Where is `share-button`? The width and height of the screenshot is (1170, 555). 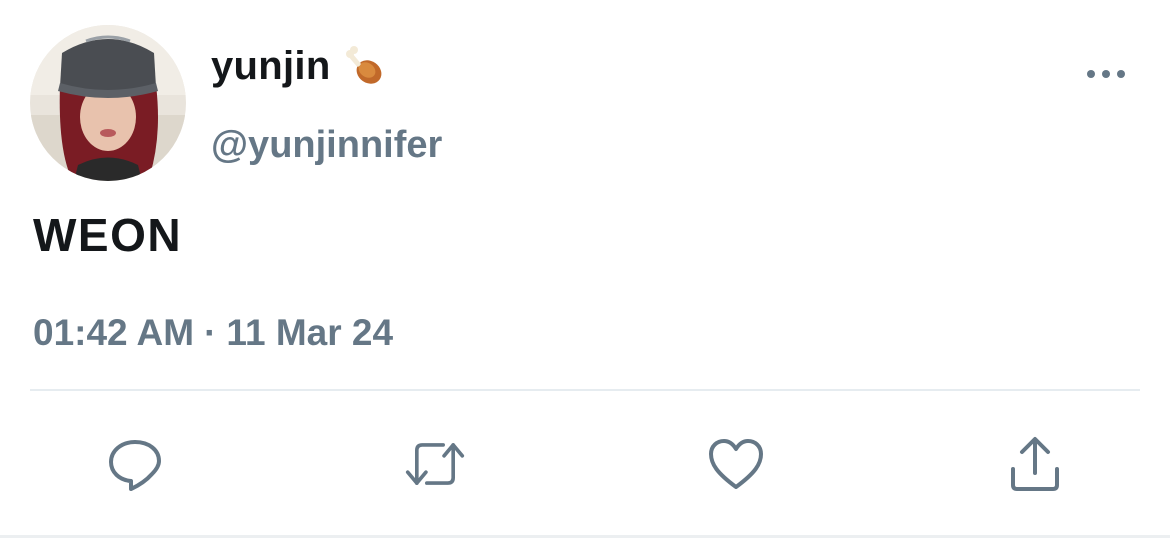
share-button is located at coordinates (1035, 464).